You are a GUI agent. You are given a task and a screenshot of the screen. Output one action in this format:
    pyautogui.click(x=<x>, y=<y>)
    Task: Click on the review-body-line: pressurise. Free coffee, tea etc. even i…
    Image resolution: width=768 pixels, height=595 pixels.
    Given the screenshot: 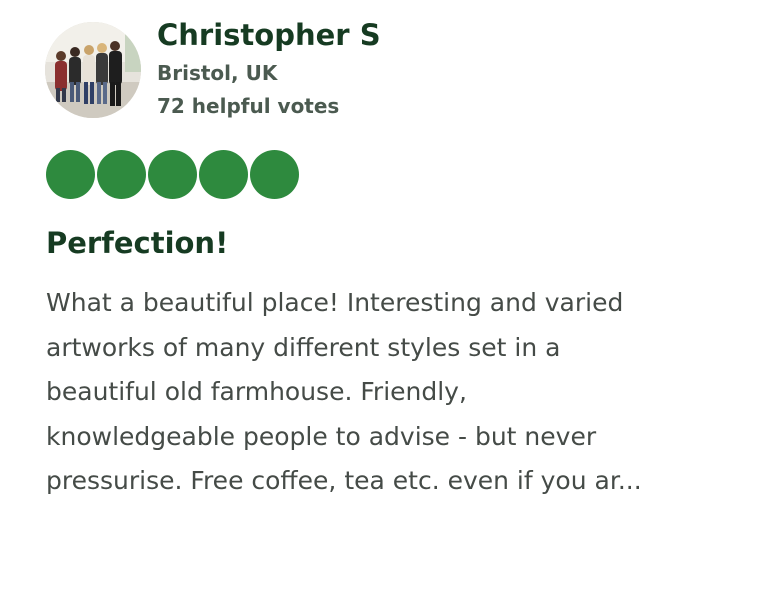 What is the action you would take?
    pyautogui.click(x=344, y=480)
    